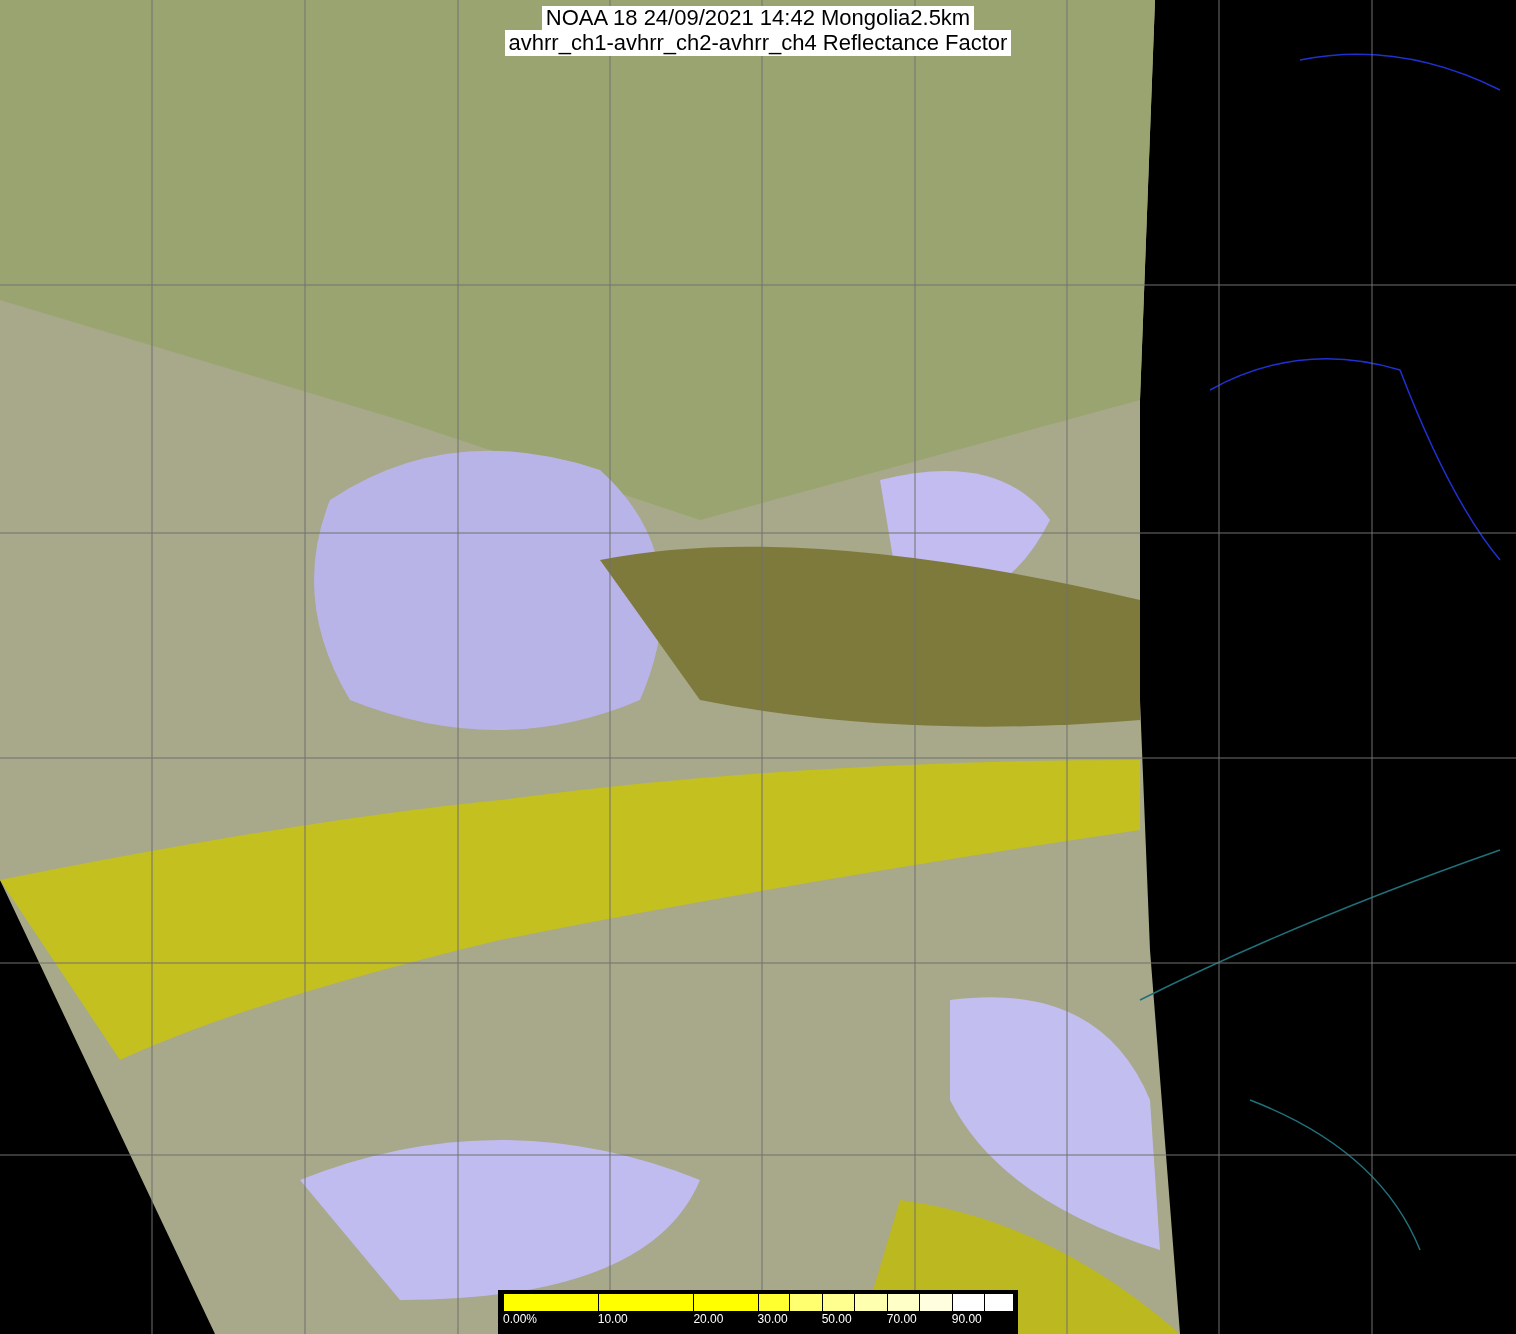 Image resolution: width=1516 pixels, height=1334 pixels. I want to click on scale-label: 70.00, so click(902, 1319).